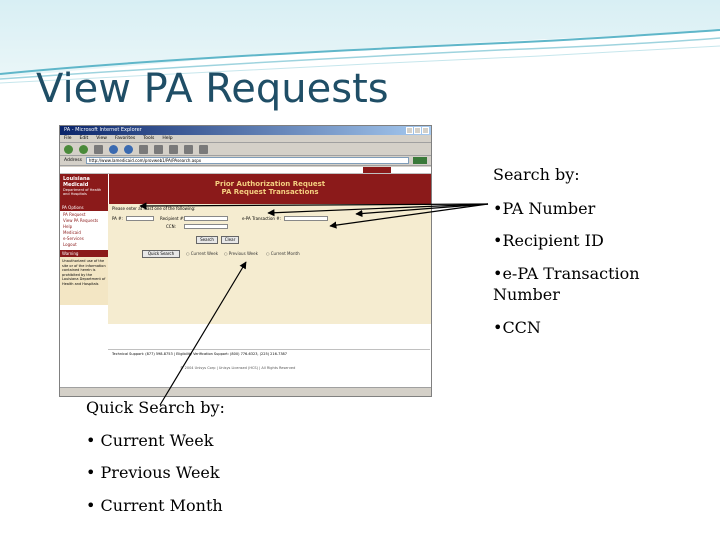  I want to click on quick-search-heading: Quick Search by:, so click(155, 407).